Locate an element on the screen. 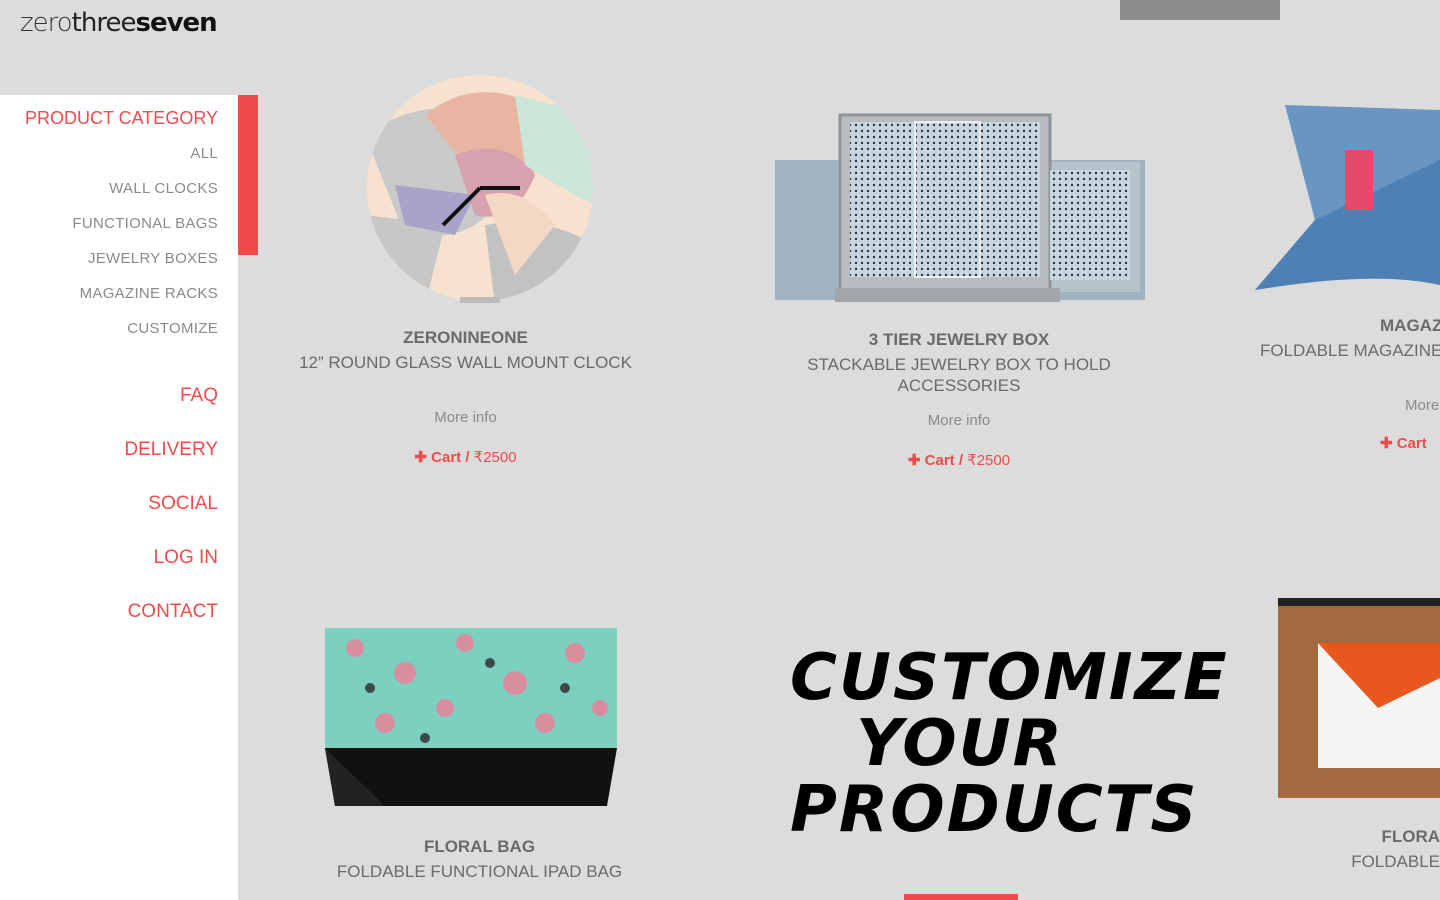  nav-contact: CONTACT is located at coordinates (171, 628).